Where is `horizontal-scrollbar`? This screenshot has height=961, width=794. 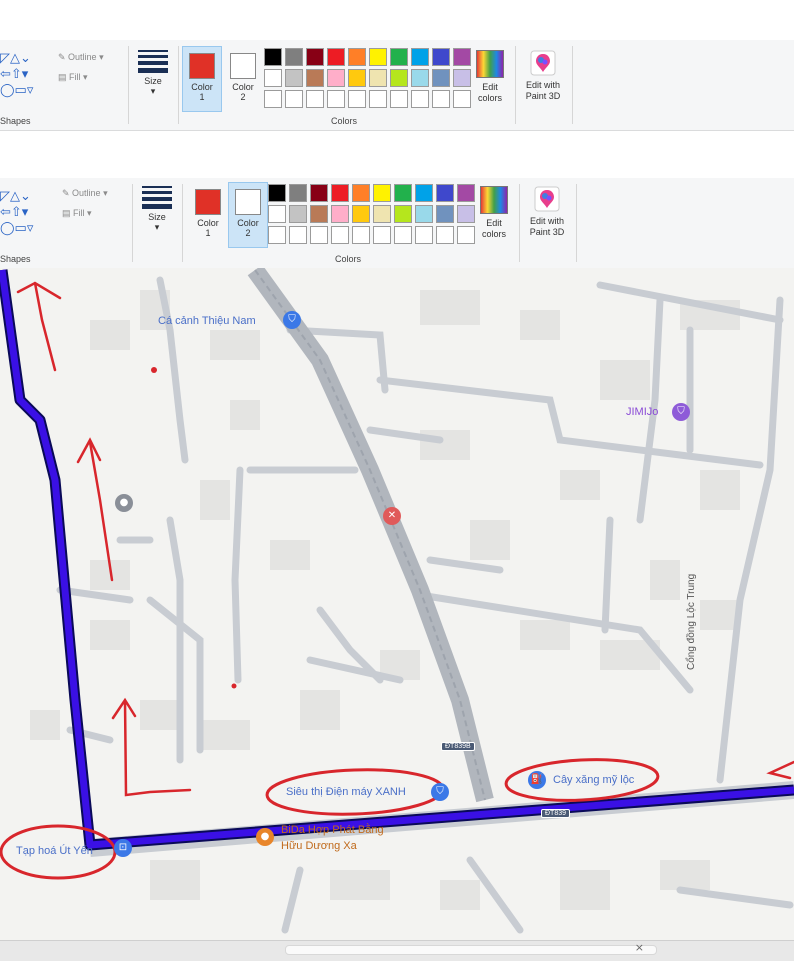 horizontal-scrollbar is located at coordinates (471, 950).